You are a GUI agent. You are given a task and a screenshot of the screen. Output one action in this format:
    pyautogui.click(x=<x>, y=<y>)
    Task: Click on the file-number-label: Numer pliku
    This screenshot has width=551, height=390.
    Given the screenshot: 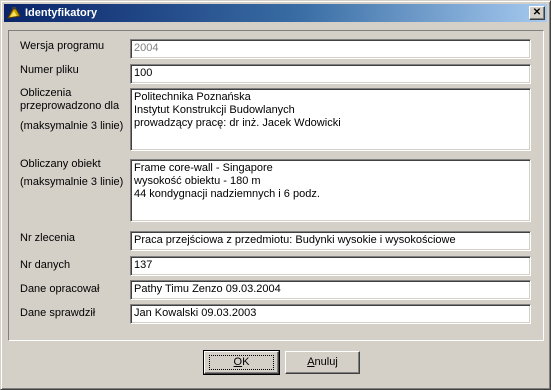 What is the action you would take?
    pyautogui.click(x=49, y=70)
    